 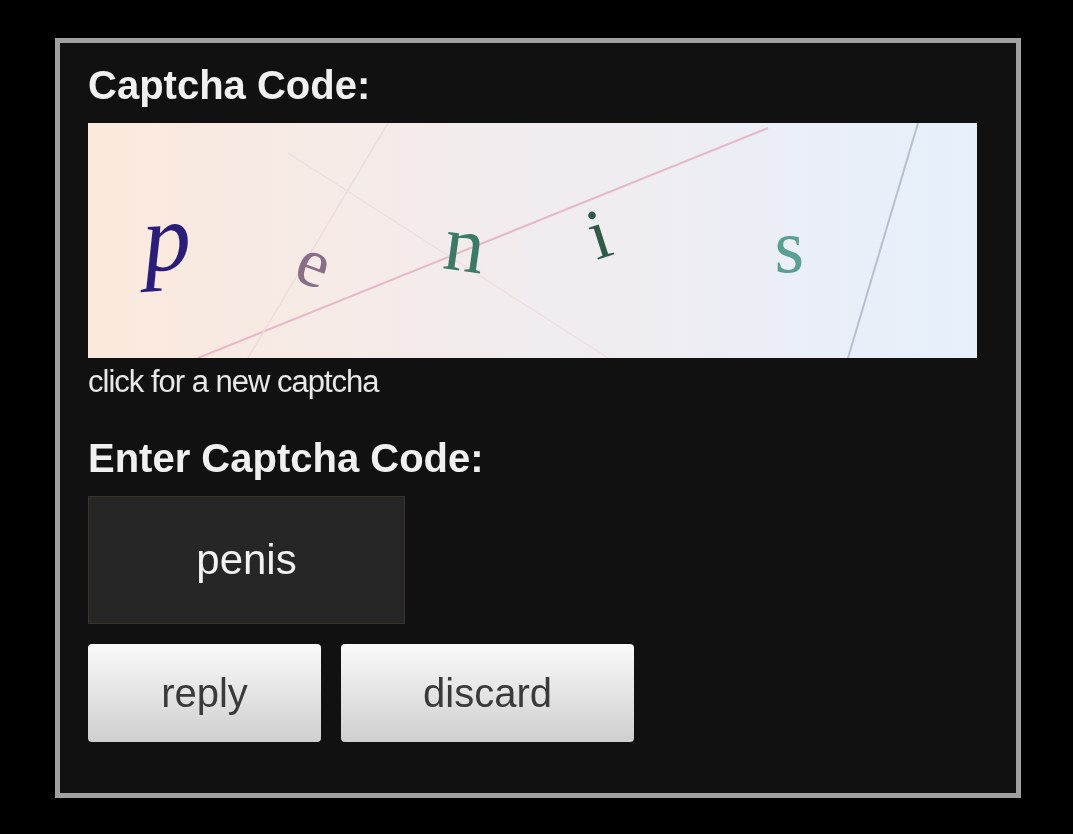 What do you see at coordinates (233, 382) in the screenshot?
I see `new-captcha-link: click for a new captcha` at bounding box center [233, 382].